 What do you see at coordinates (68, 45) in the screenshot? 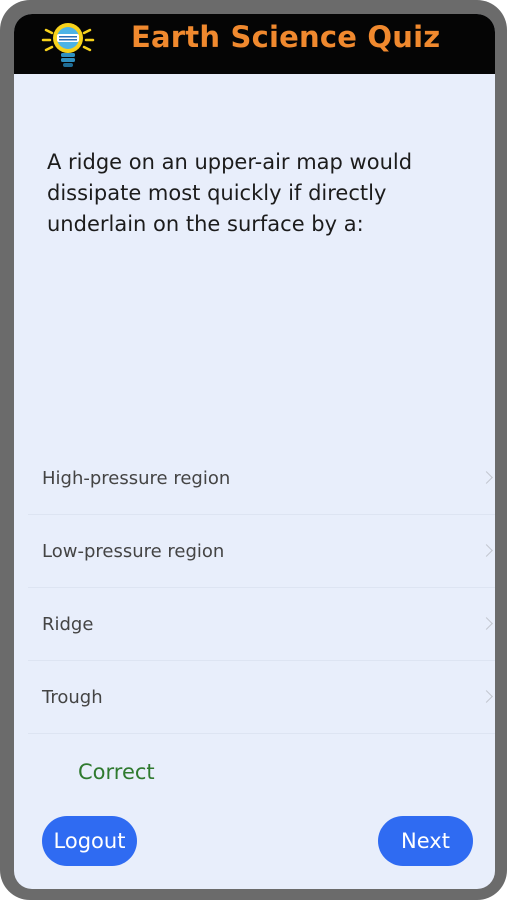
I see `lightbulb-icon` at bounding box center [68, 45].